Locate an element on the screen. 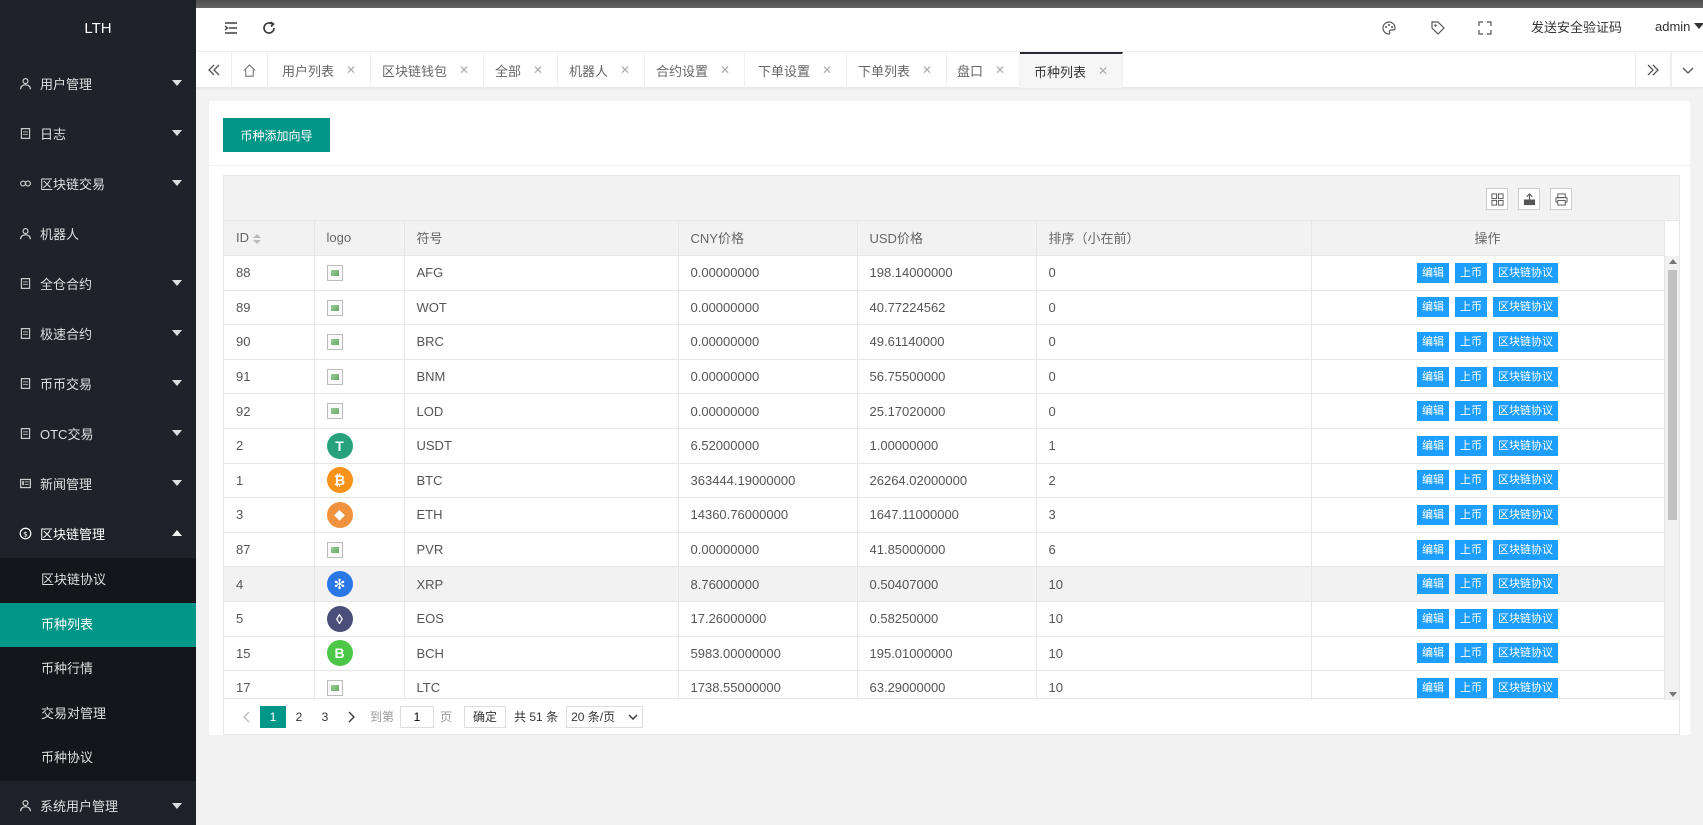 This screenshot has width=1703, height=825. sidebar-item-full-contract: 全仓合约 is located at coordinates (98, 283).